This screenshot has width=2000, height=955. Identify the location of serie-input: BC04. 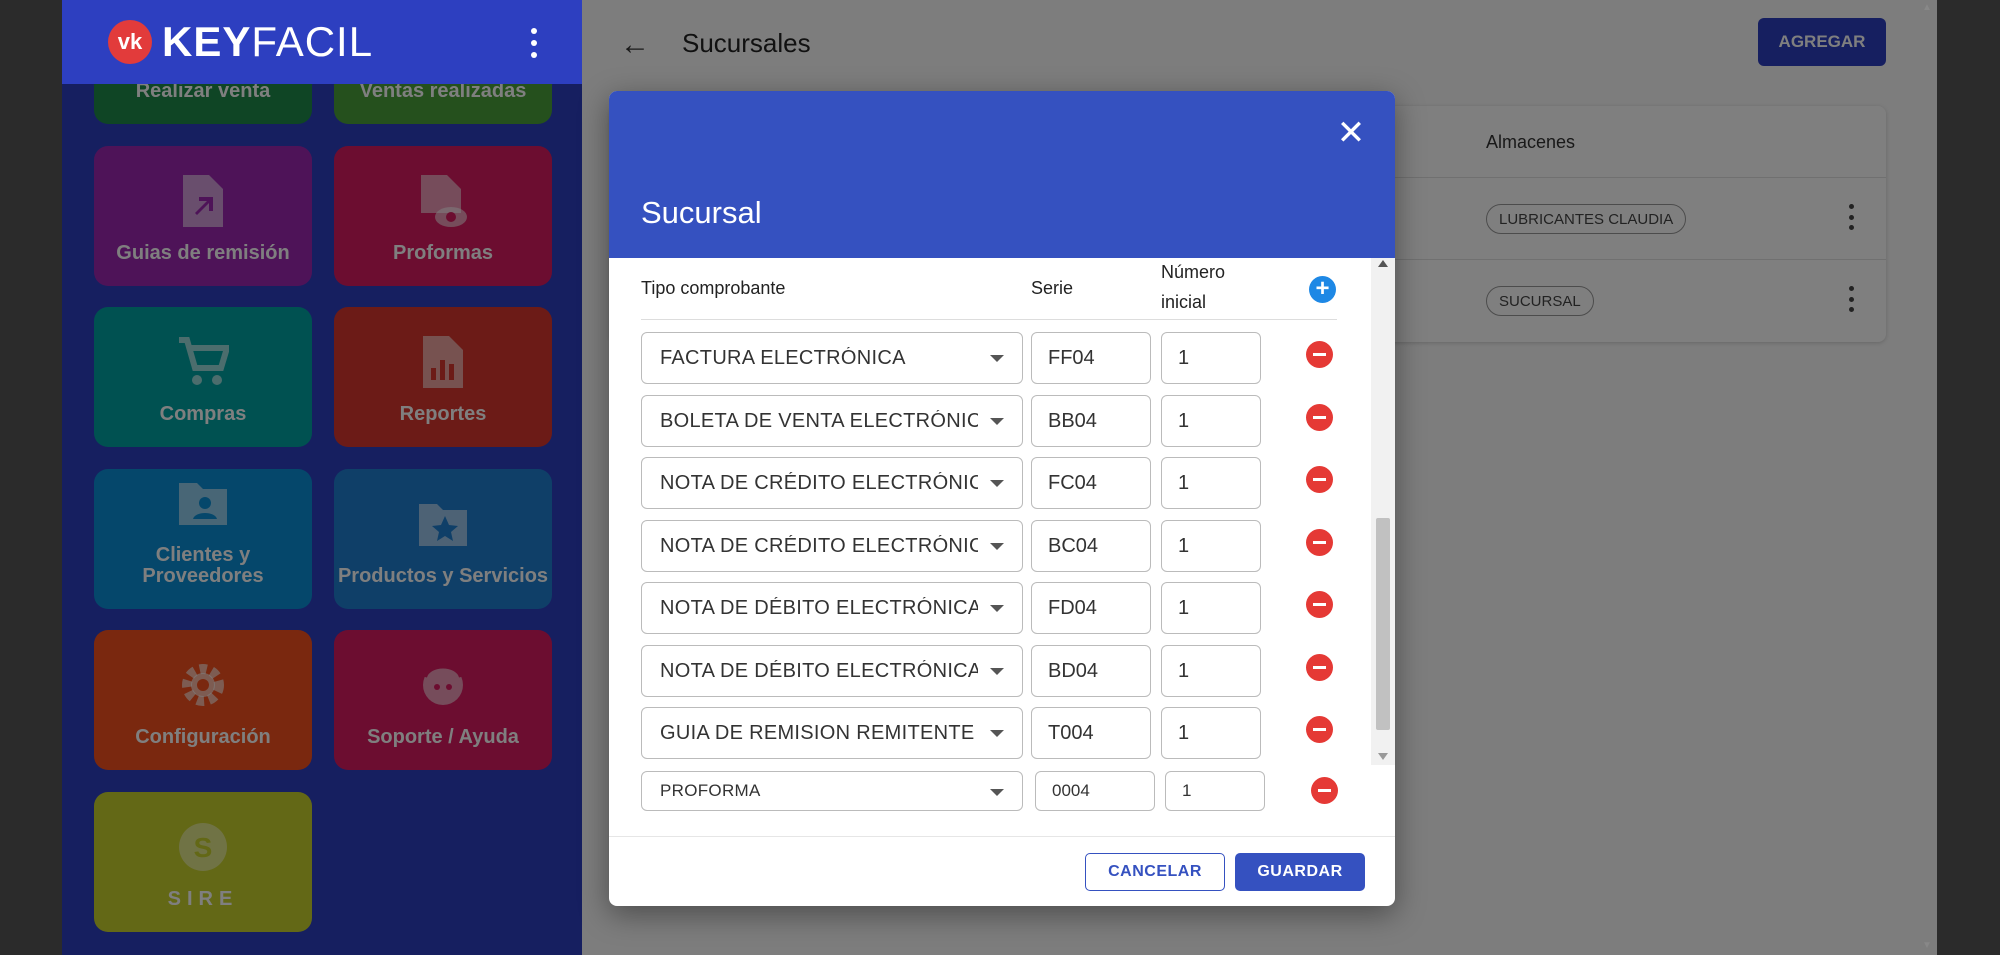
(1091, 546).